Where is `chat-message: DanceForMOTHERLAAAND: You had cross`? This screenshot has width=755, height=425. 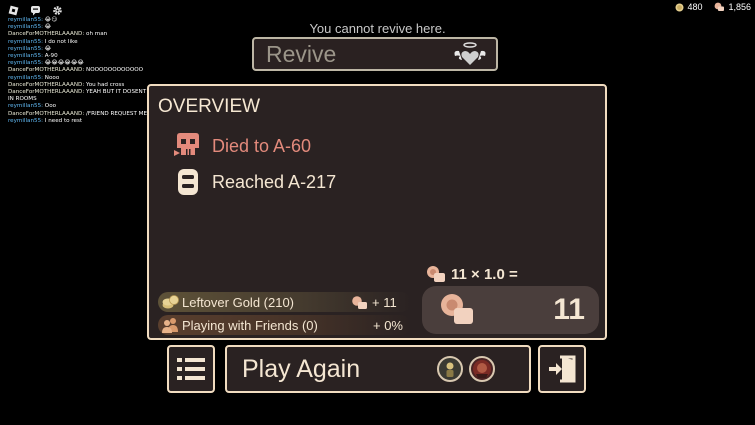
chat-message: DanceForMOTHERLAAAND: You had cross is located at coordinates (88, 85).